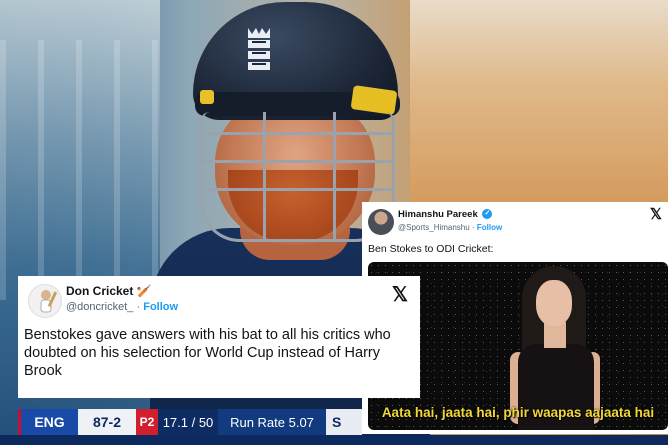 The width and height of the screenshot is (668, 445). What do you see at coordinates (344, 422) in the screenshot?
I see `scoreboard-extra: S` at bounding box center [344, 422].